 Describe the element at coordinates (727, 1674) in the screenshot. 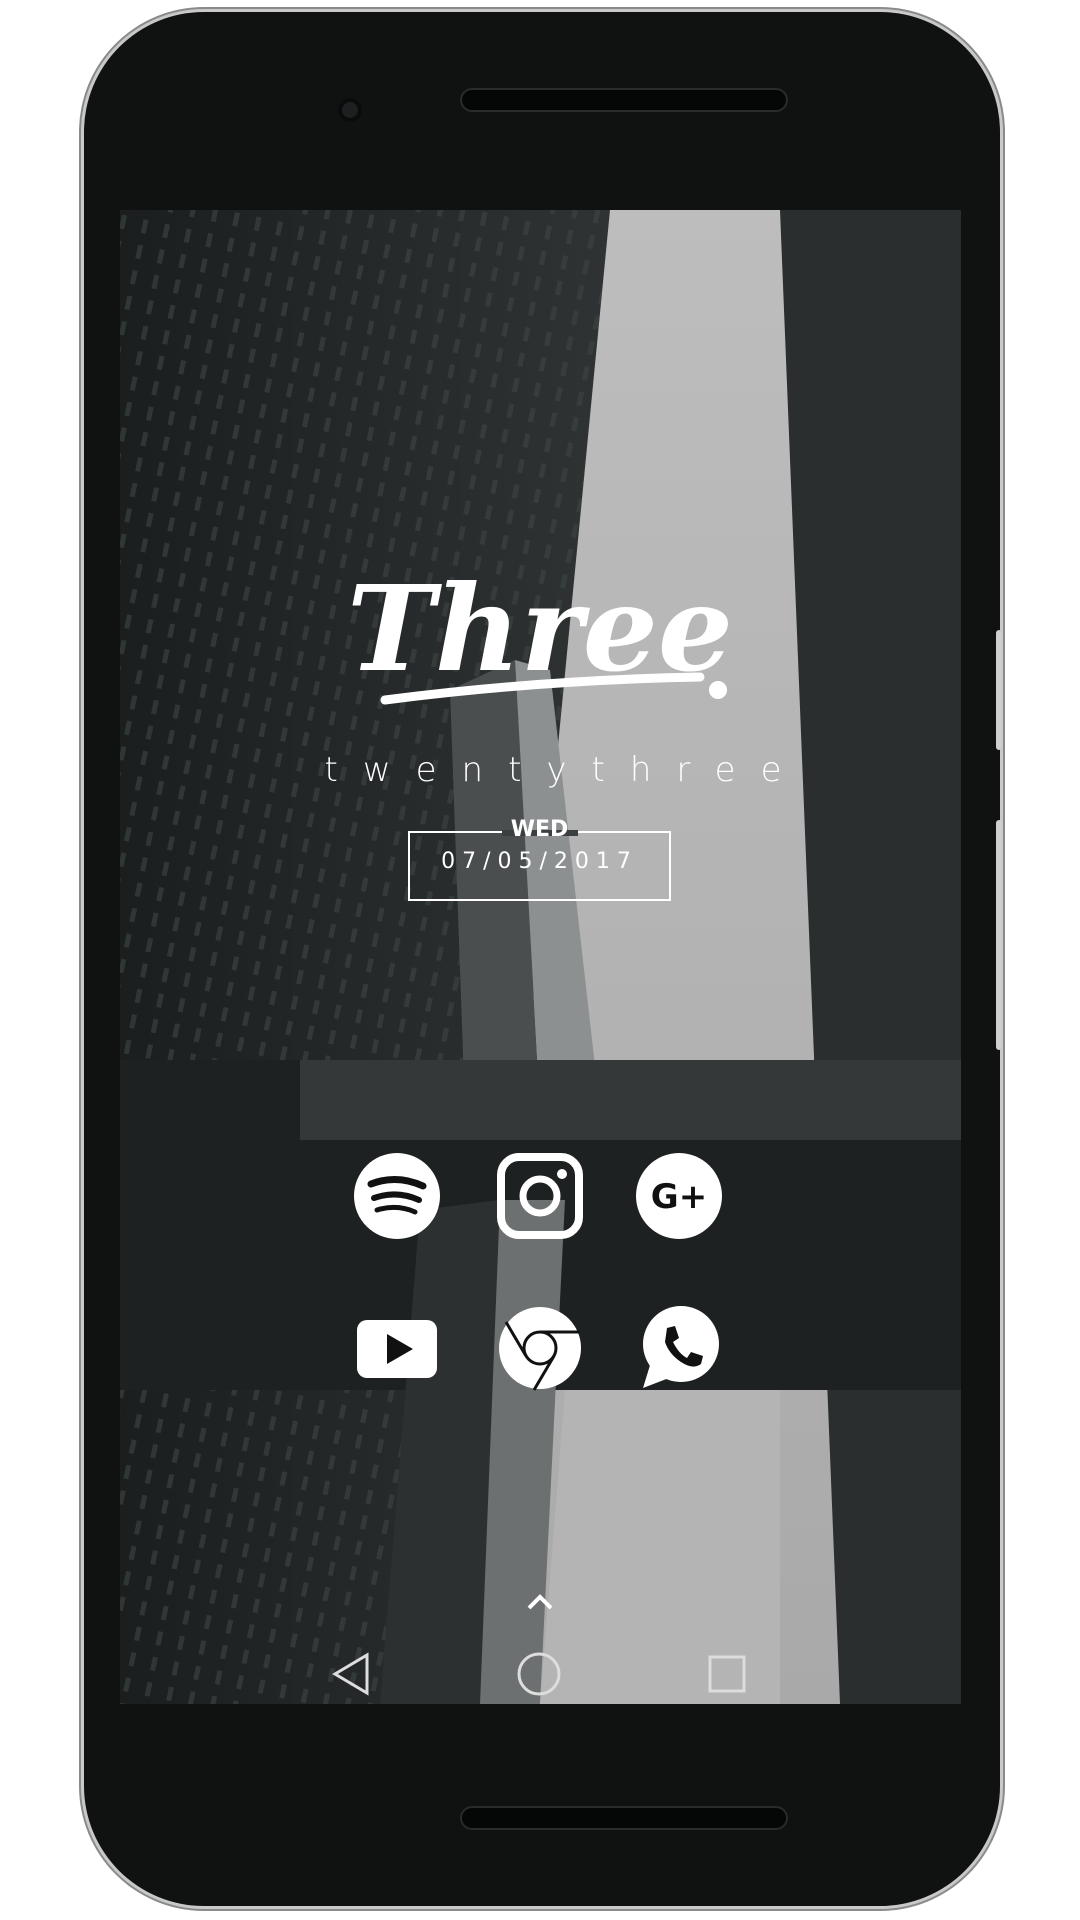

I see `recents-square-icon` at that location.